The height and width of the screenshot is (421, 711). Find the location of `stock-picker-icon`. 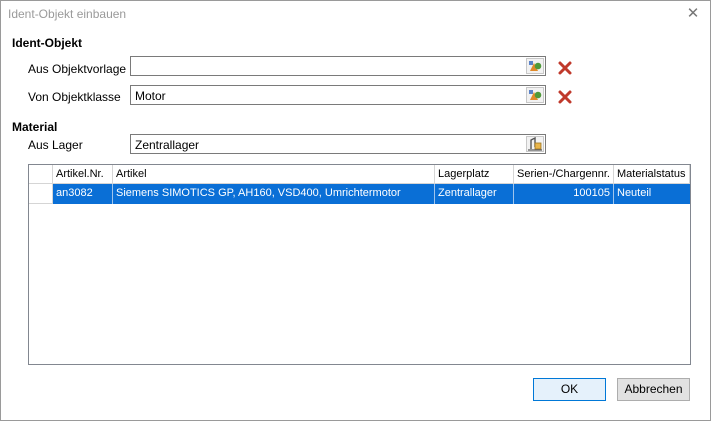

stock-picker-icon is located at coordinates (535, 144).